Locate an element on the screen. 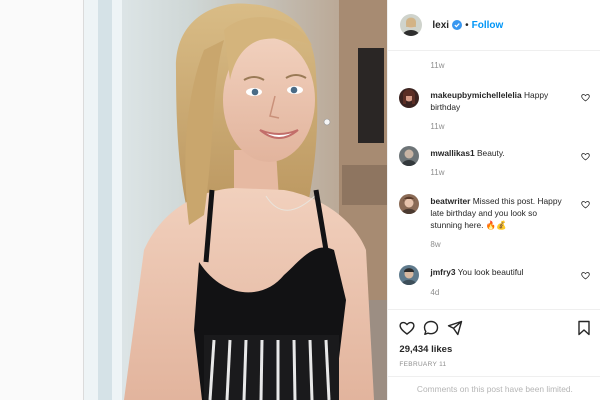 Image resolution: width=600 pixels, height=400 pixels. post-date: FEBRUARY 11 is located at coordinates (423, 364).